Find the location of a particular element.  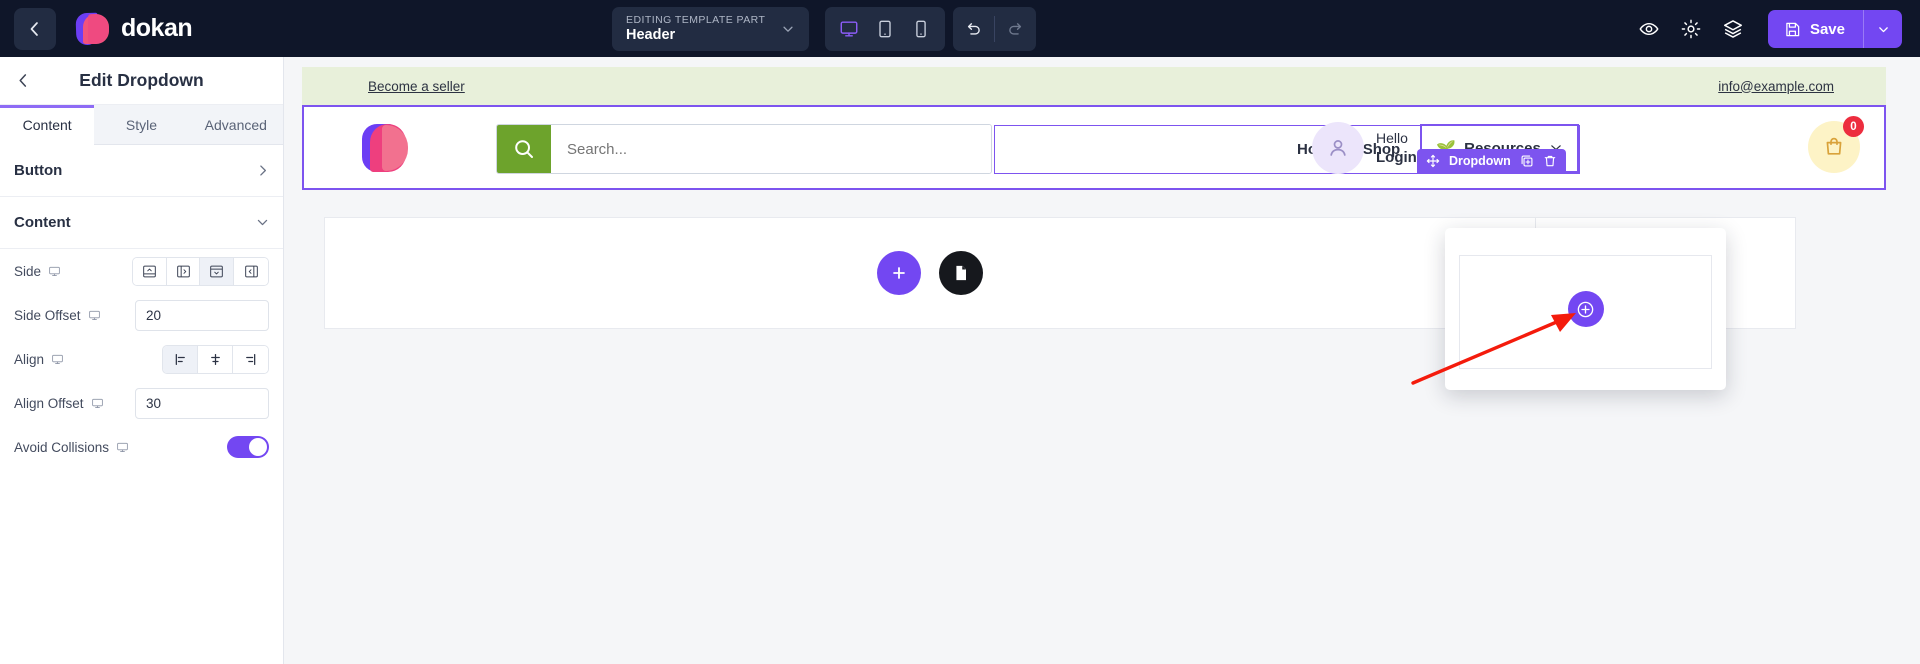

panel-right-icon is located at coordinates (183, 271).